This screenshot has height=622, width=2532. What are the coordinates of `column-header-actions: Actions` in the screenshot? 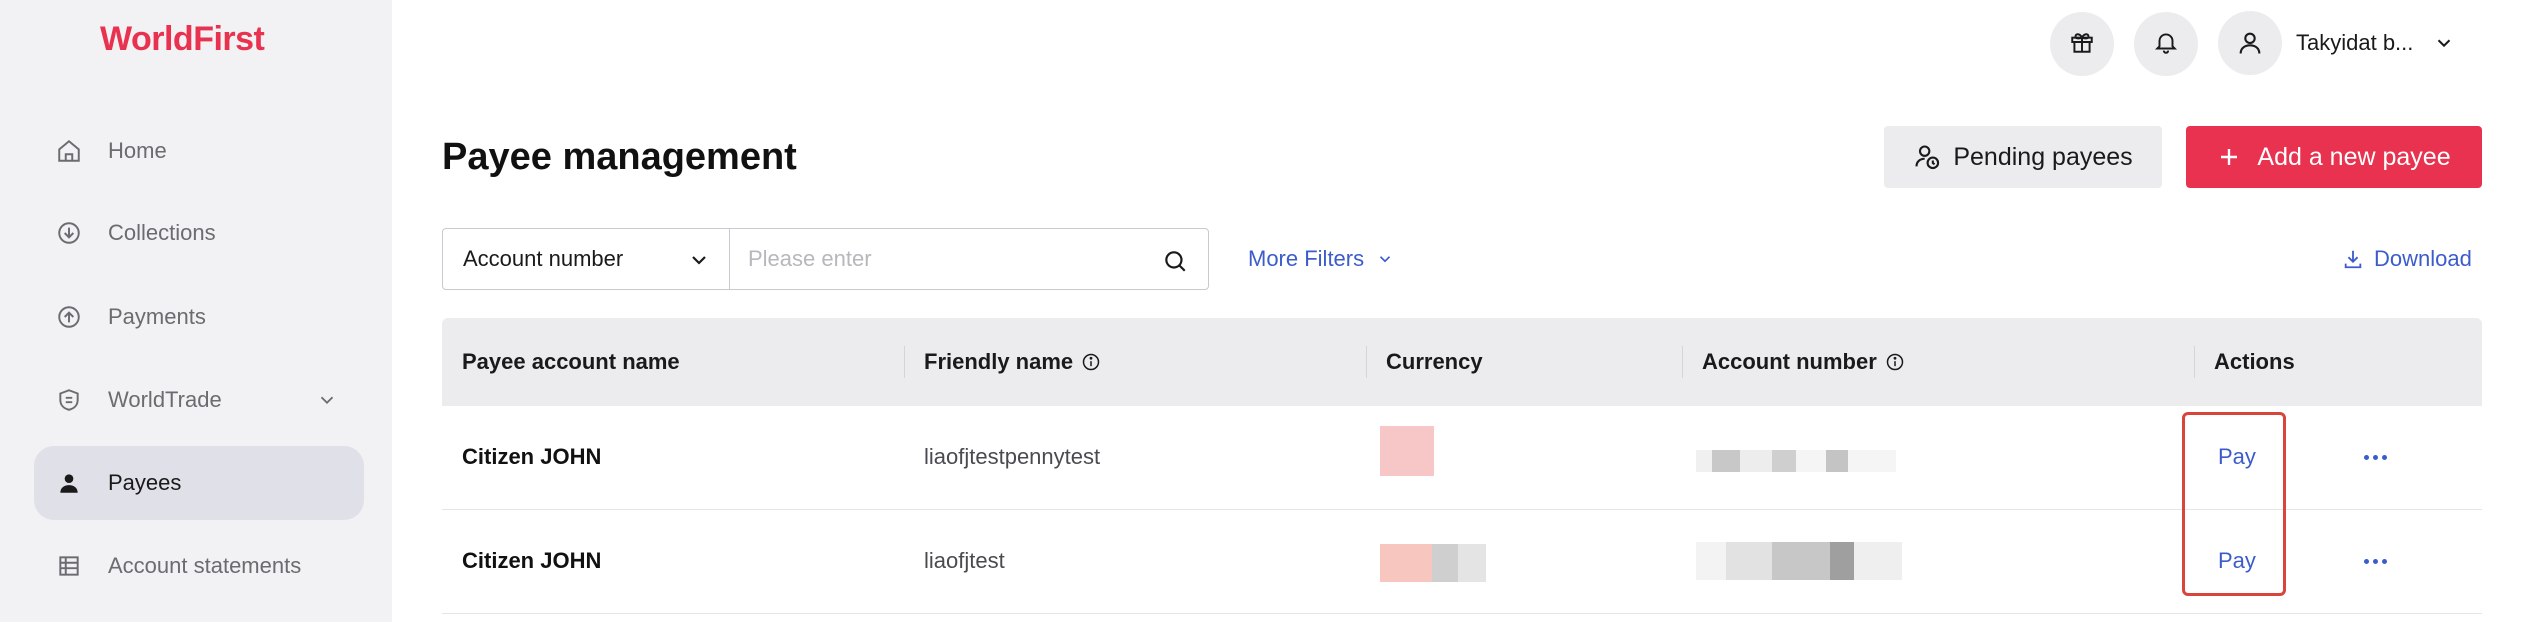 It's located at (2254, 362).